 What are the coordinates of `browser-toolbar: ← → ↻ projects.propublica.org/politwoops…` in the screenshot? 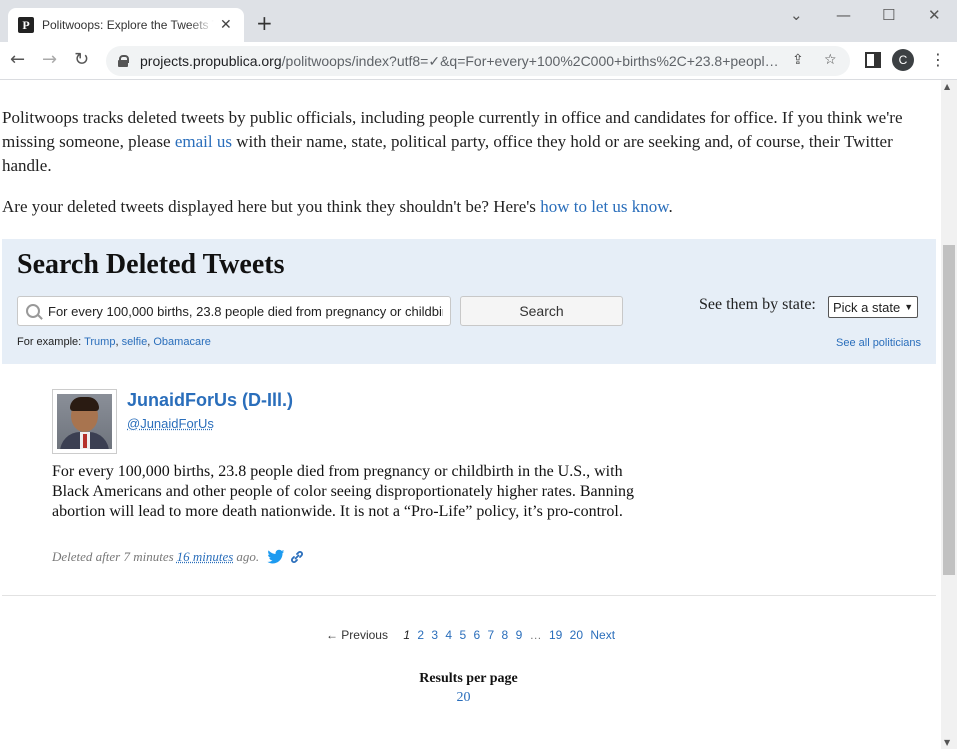 It's located at (478, 61).